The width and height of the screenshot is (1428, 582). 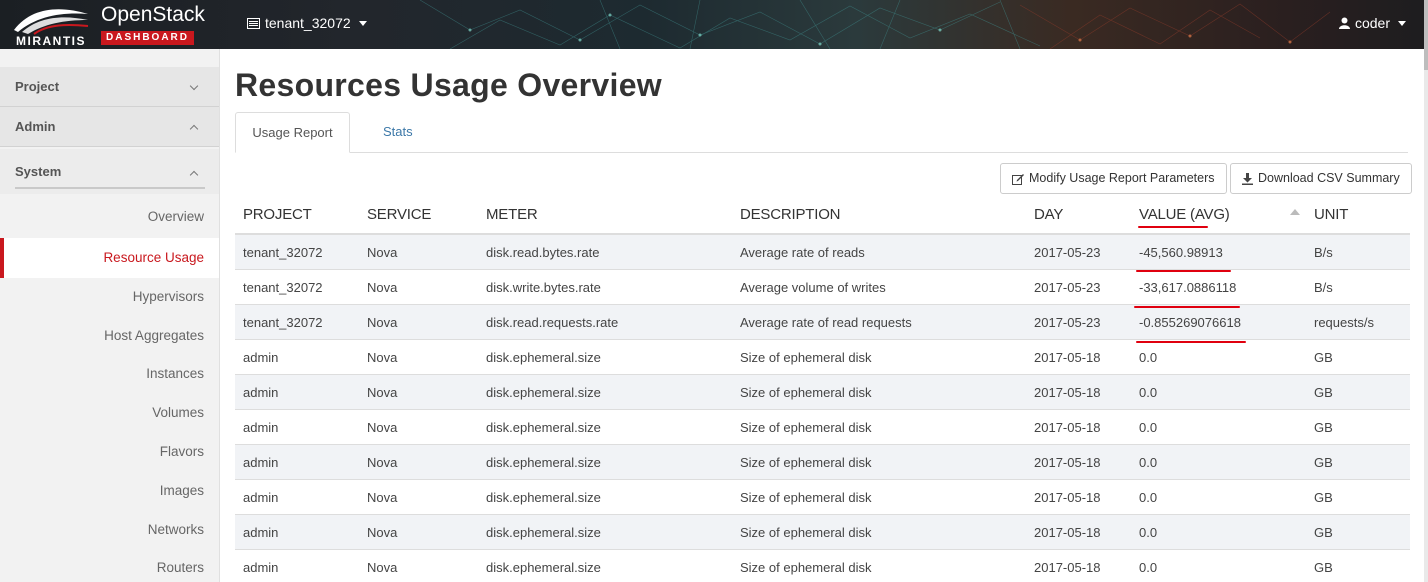 I want to click on brand-sub: DASHBOARD, so click(x=147, y=38).